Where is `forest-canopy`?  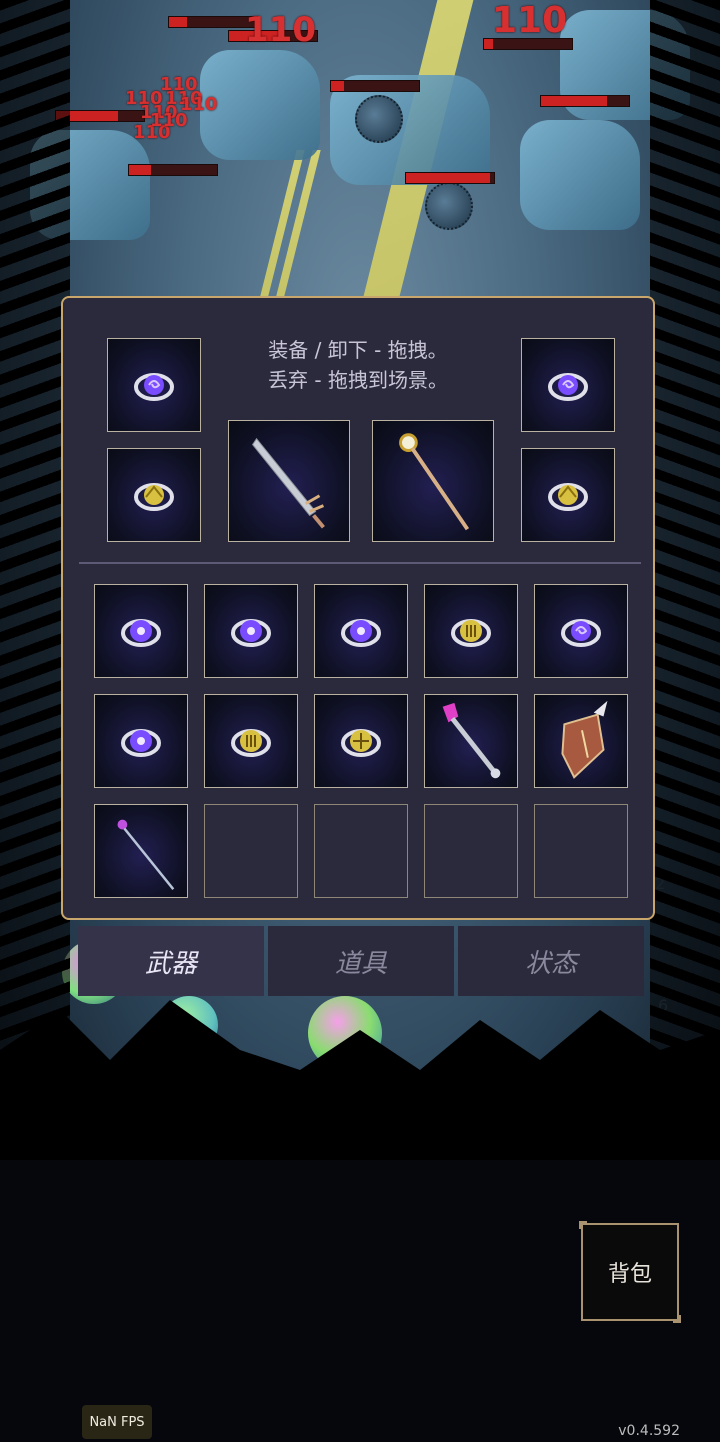
forest-canopy is located at coordinates (360, 1080).